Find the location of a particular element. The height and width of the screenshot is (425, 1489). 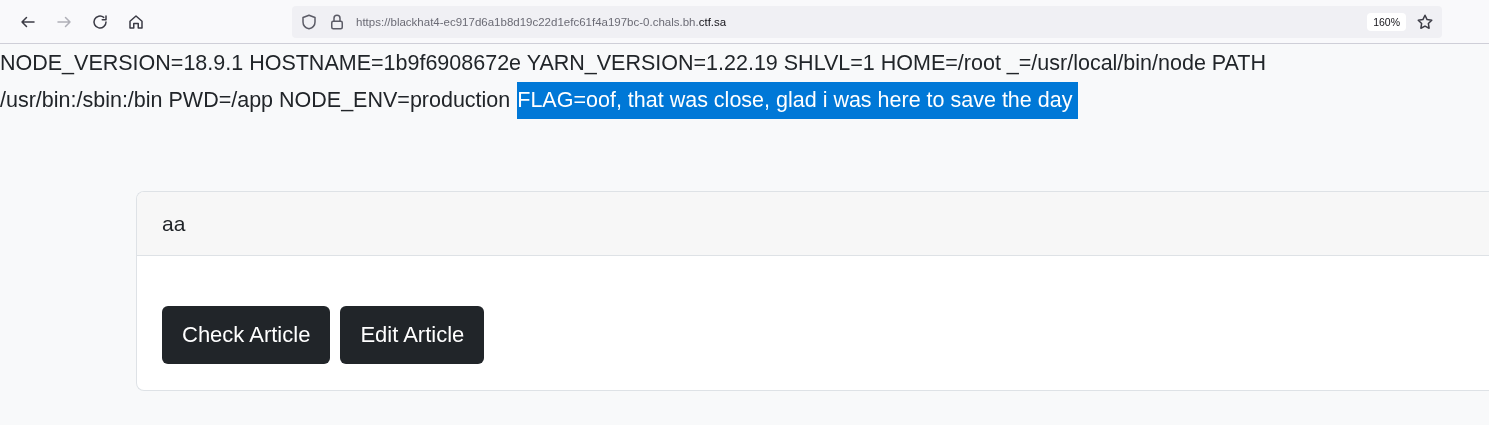

star-icon is located at coordinates (1425, 21).